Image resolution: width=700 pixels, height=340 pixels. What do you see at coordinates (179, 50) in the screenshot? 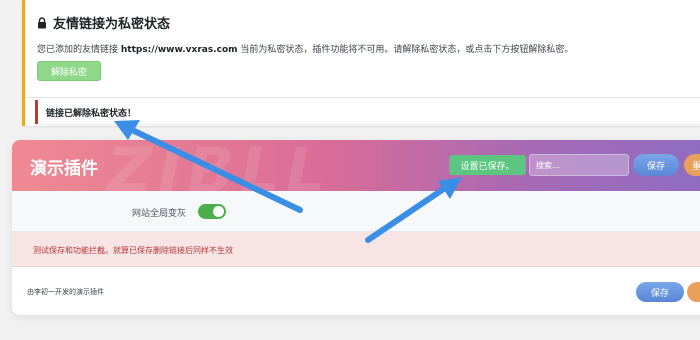
I see `notice-link-url: https://www.vxras.com` at bounding box center [179, 50].